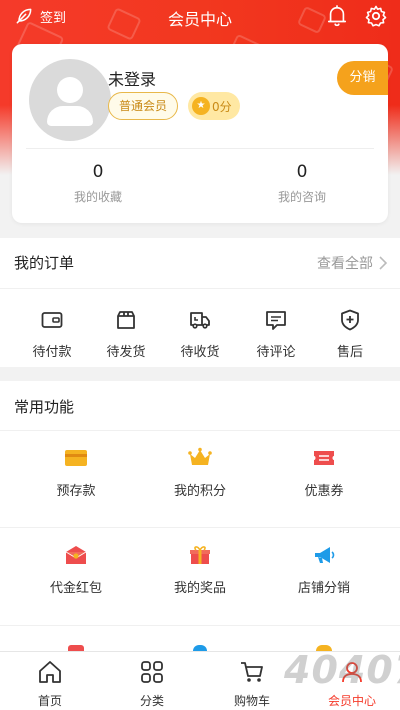  I want to click on consult-stat: 0 我的咨询, so click(302, 183).